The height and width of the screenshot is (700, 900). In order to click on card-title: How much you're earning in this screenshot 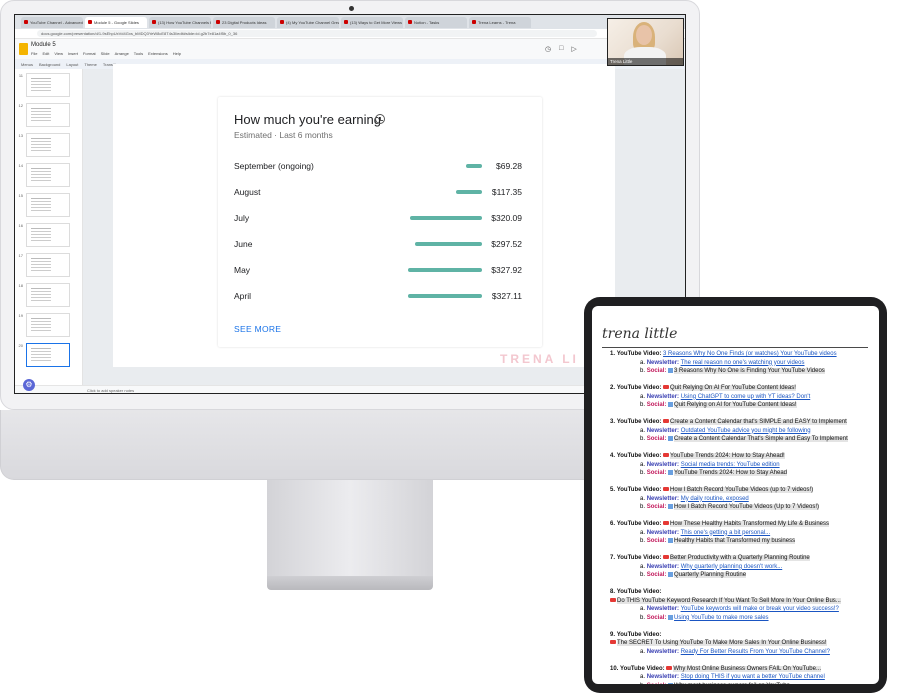, I will do `click(307, 119)`.